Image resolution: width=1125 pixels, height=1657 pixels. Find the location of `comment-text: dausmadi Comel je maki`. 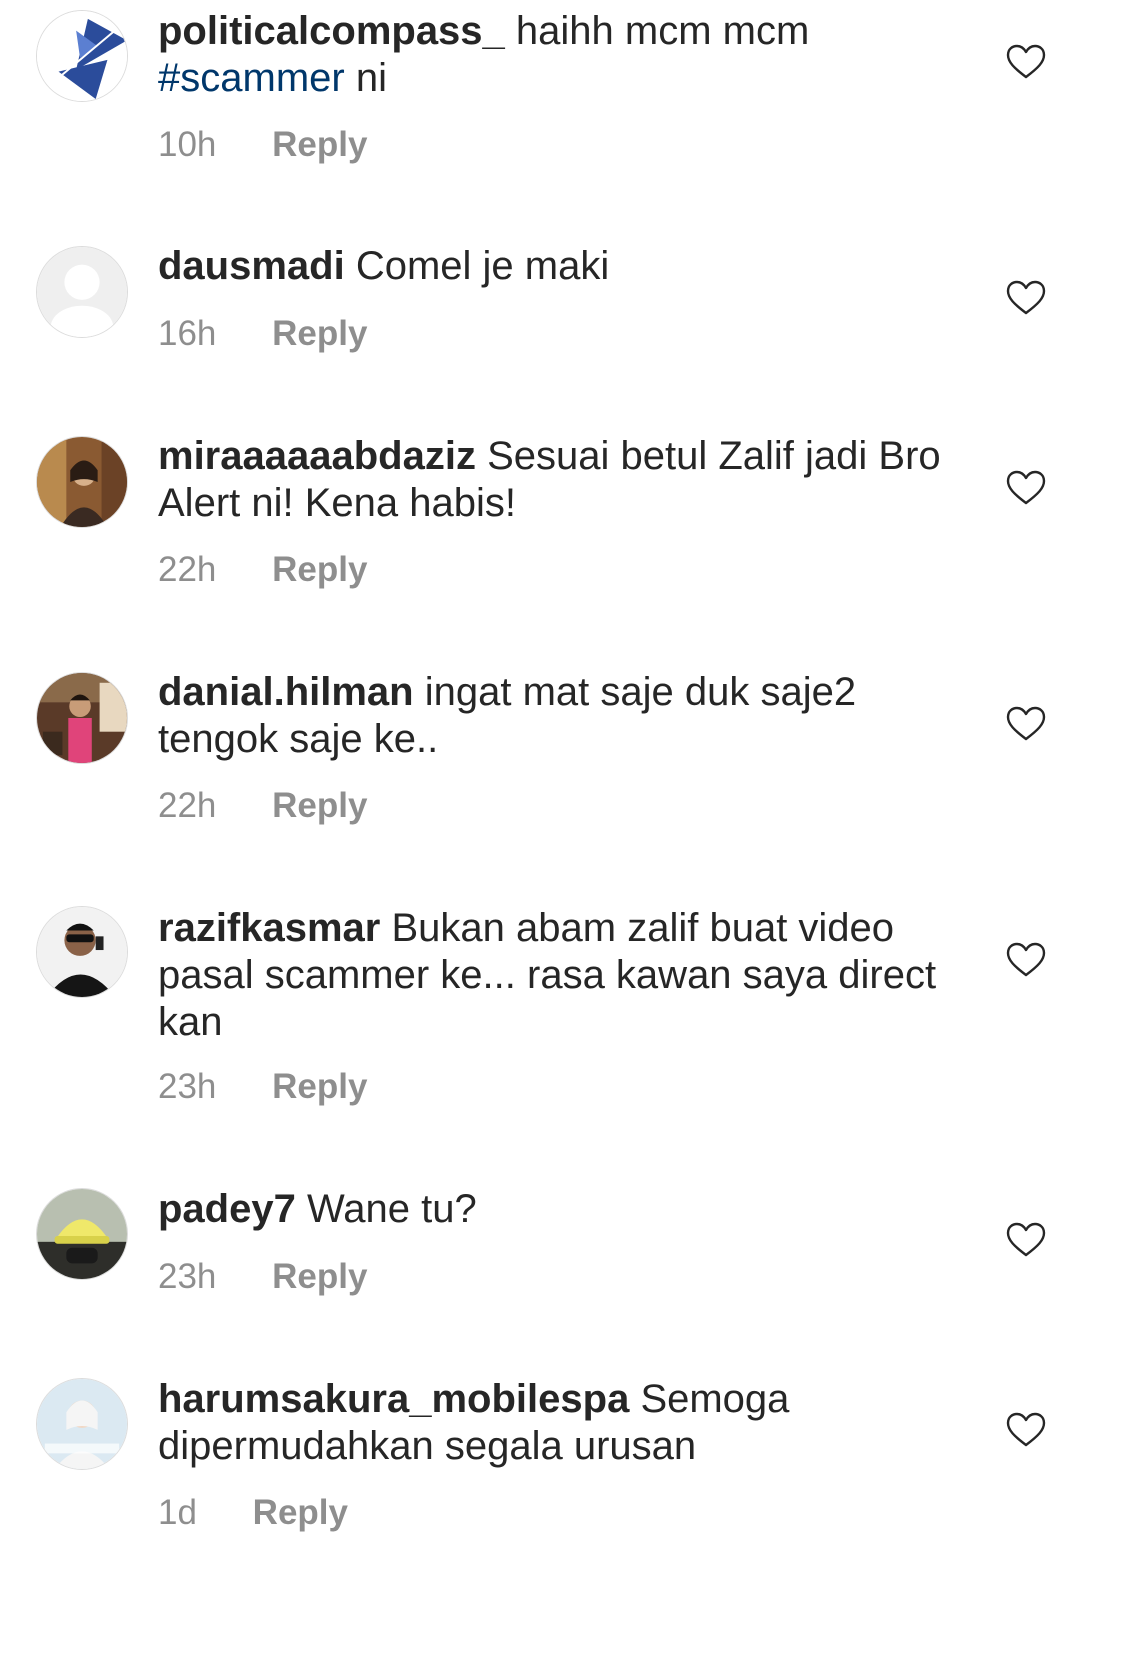

comment-text: dausmadi Comel je maki is located at coordinates (558, 266).